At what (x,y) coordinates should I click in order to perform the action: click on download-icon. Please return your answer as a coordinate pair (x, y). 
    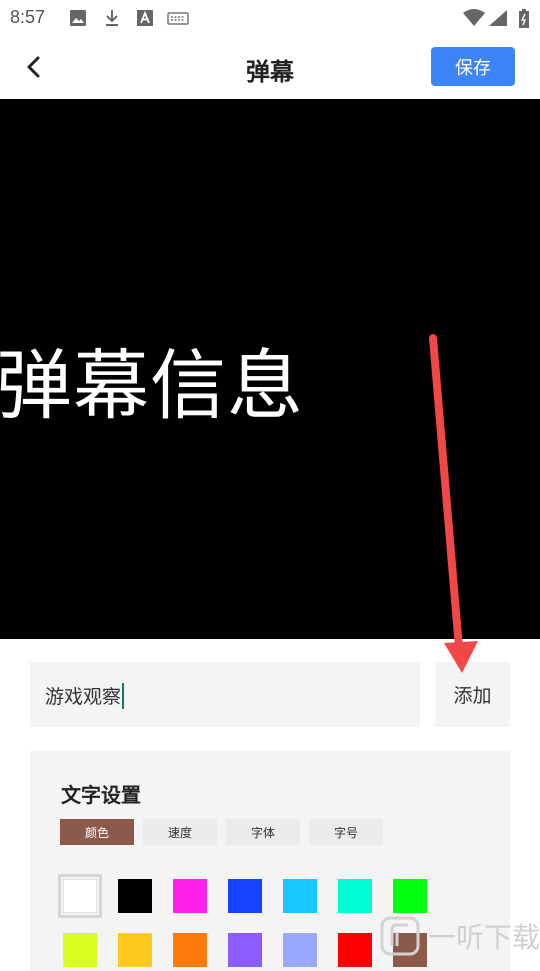
    Looking at the image, I should click on (112, 20).